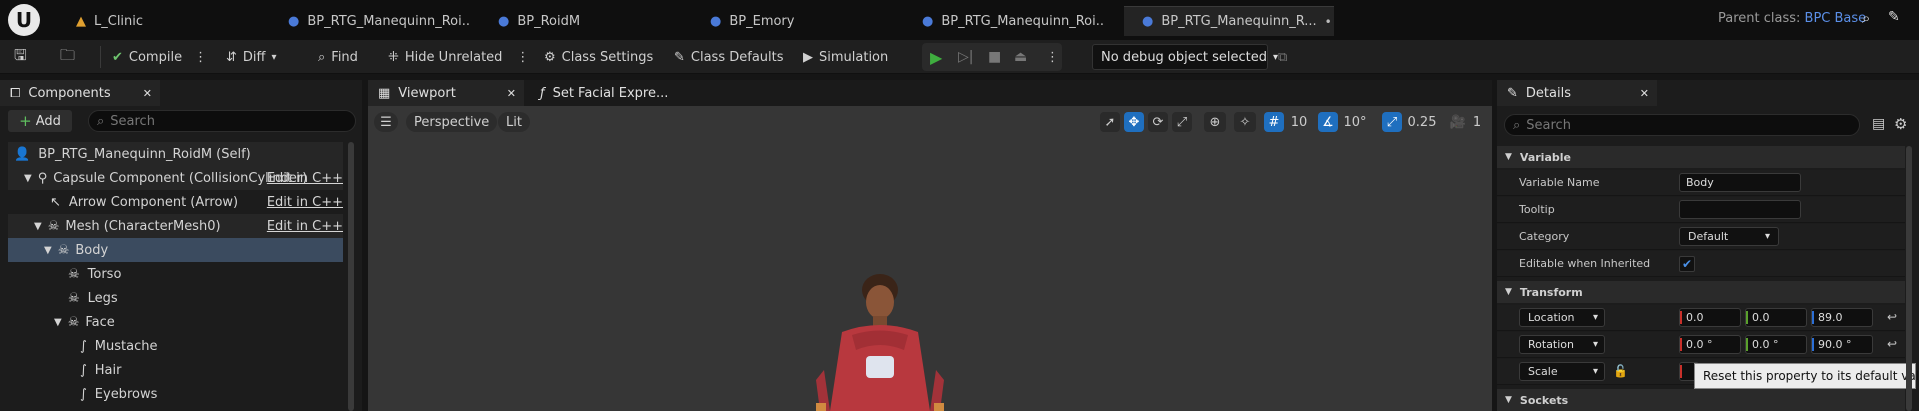 This screenshot has height=411, width=1919. What do you see at coordinates (1229, 21) in the screenshot?
I see `tab-bp-rtg-manequinn-active: ● BP_RTG_Manequinn_R... • ✕` at bounding box center [1229, 21].